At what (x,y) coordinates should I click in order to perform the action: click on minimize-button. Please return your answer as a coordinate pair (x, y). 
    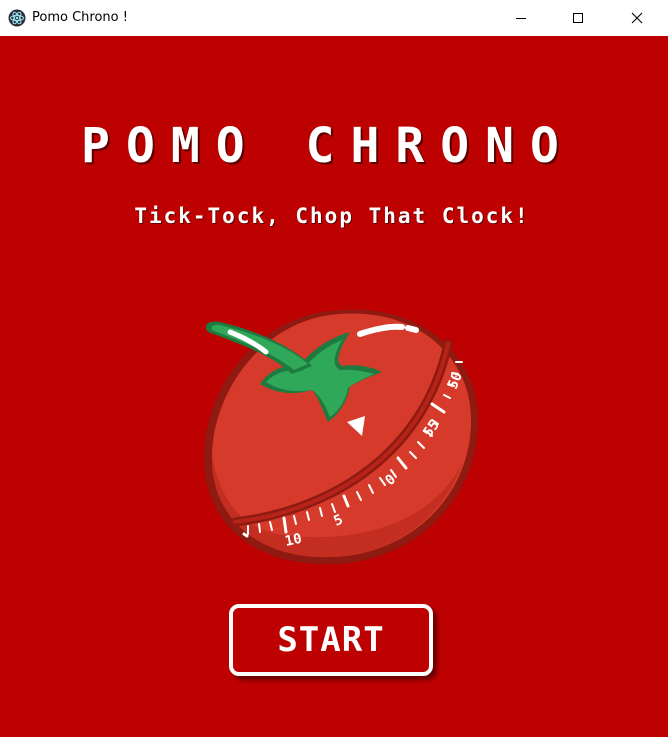
    Looking at the image, I should click on (521, 18).